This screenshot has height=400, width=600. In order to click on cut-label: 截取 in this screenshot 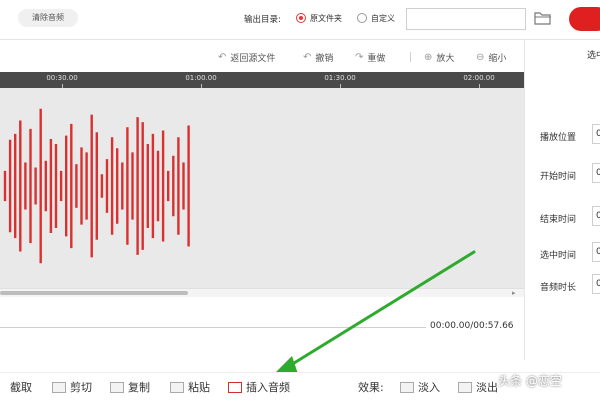, I will do `click(21, 387)`.